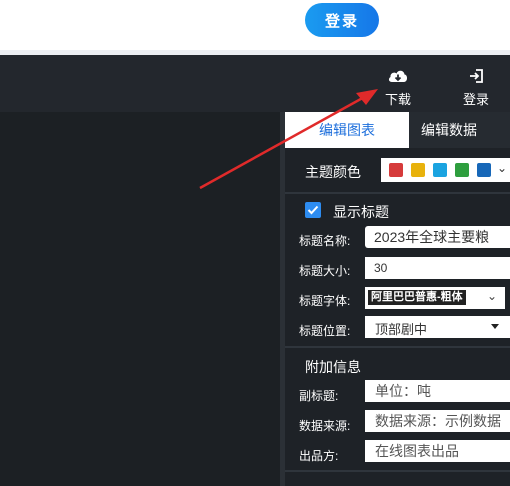  Describe the element at coordinates (333, 367) in the screenshot. I see `extra-info-header: 附加信息` at that location.